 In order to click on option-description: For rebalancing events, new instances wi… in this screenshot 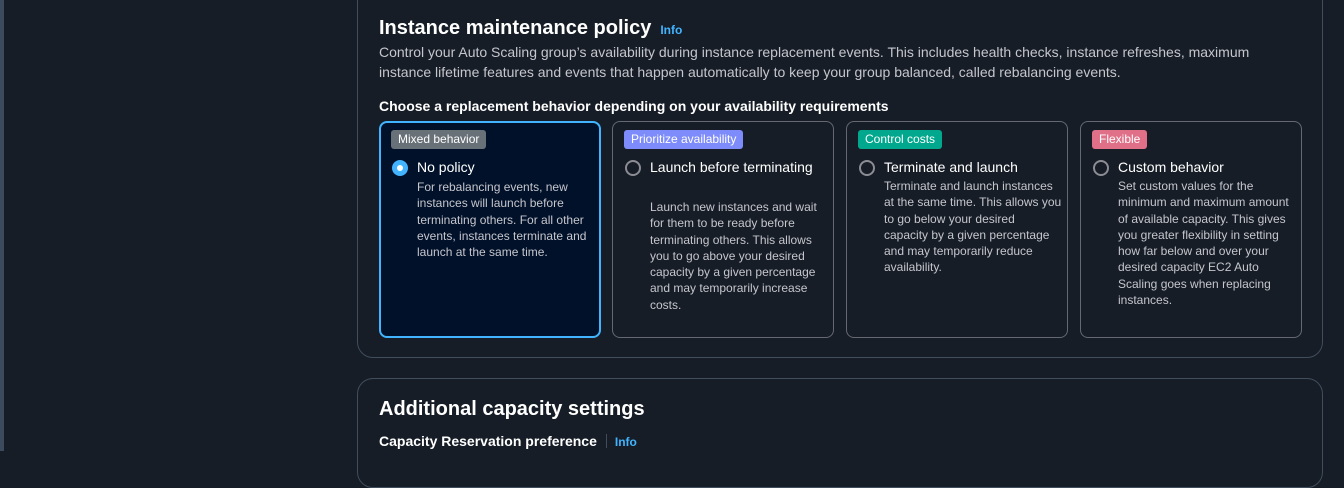, I will do `click(502, 220)`.